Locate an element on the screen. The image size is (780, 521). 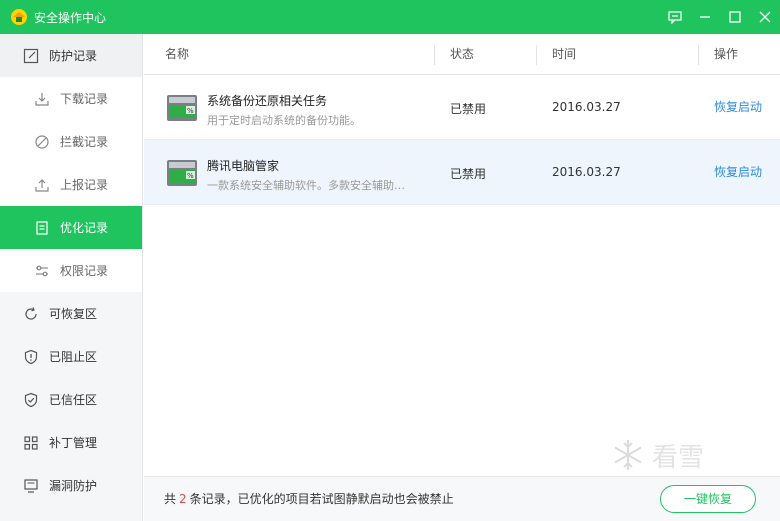
sidebar-item-label: 防护记录 is located at coordinates (73, 56).